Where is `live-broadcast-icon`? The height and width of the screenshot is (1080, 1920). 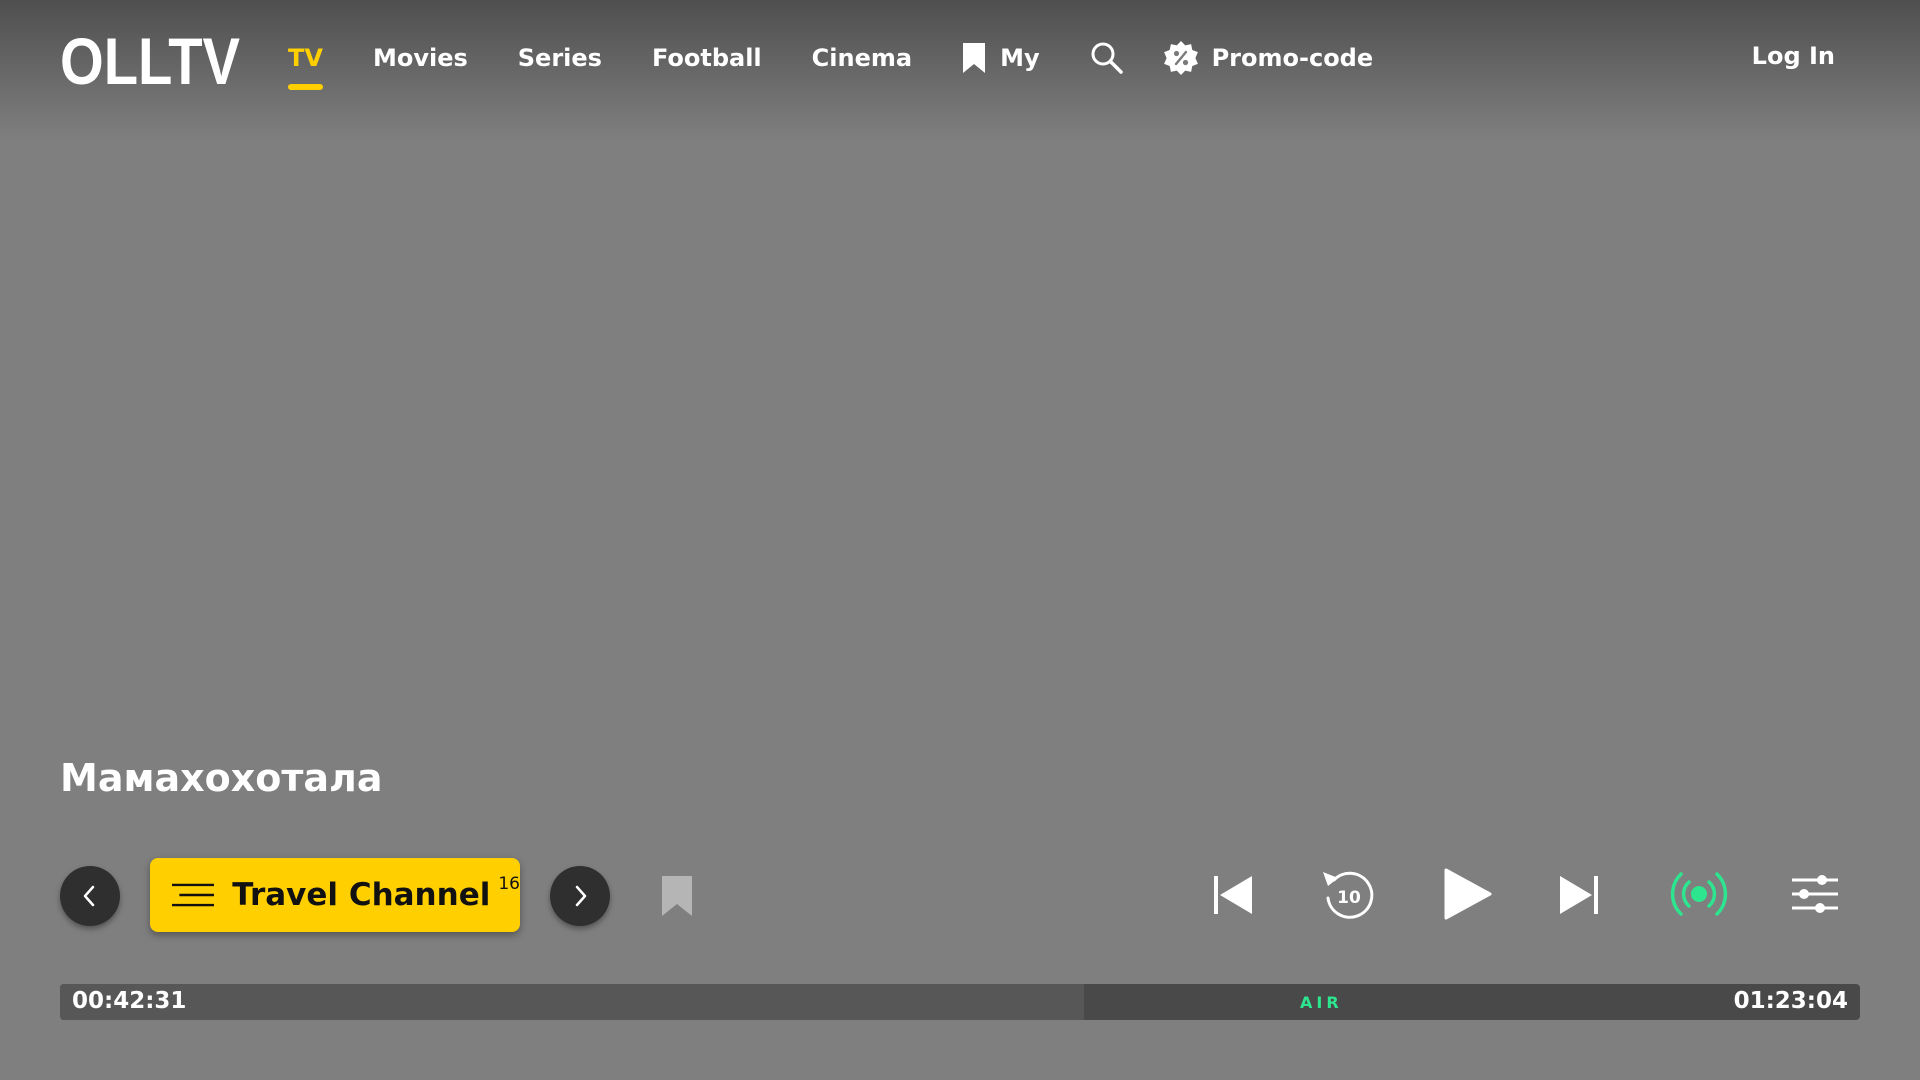 live-broadcast-icon is located at coordinates (1699, 894).